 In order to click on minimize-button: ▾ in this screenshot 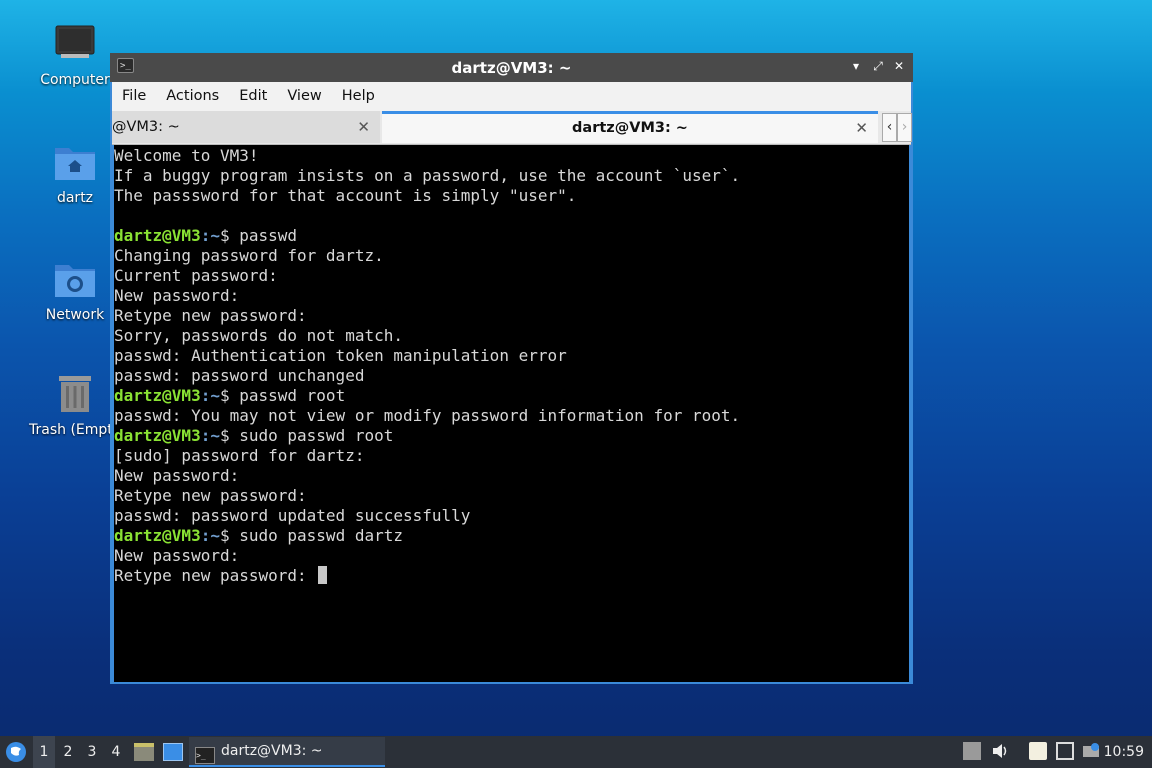, I will do `click(856, 66)`.